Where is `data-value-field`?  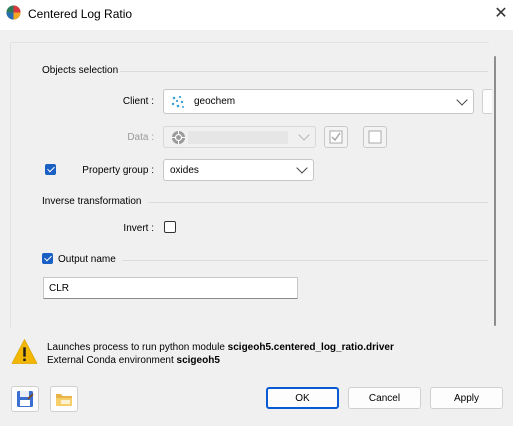 data-value-field is located at coordinates (238, 137).